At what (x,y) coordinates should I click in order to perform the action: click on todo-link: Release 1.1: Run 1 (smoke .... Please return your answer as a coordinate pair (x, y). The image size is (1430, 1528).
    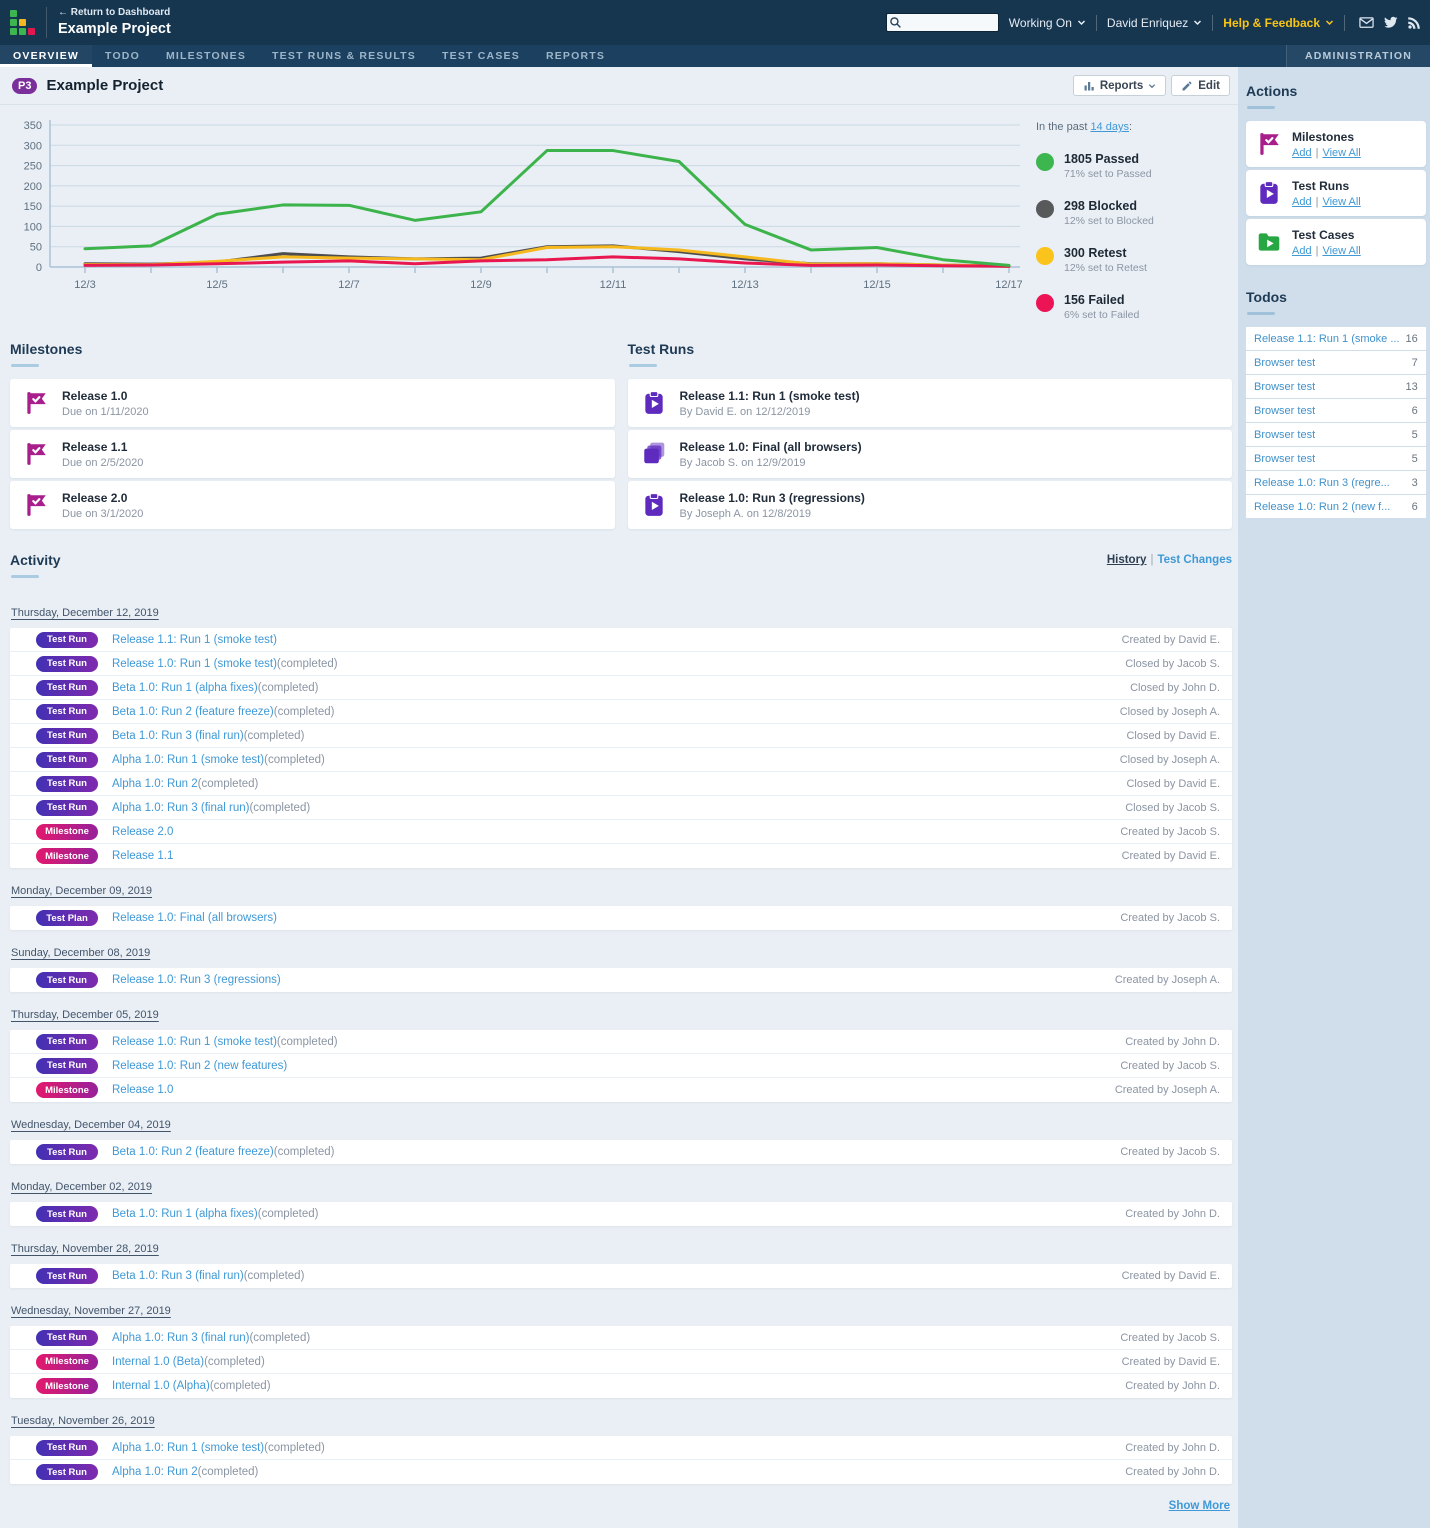
    Looking at the image, I should click on (1327, 339).